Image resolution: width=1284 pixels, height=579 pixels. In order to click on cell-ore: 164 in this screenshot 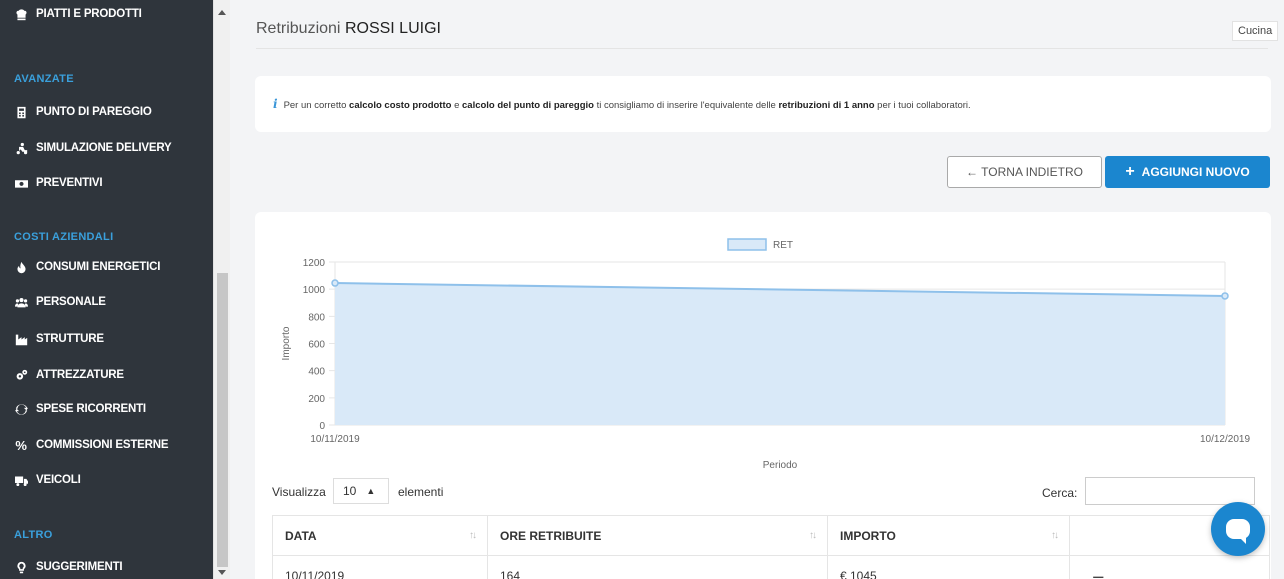, I will do `click(657, 567)`.